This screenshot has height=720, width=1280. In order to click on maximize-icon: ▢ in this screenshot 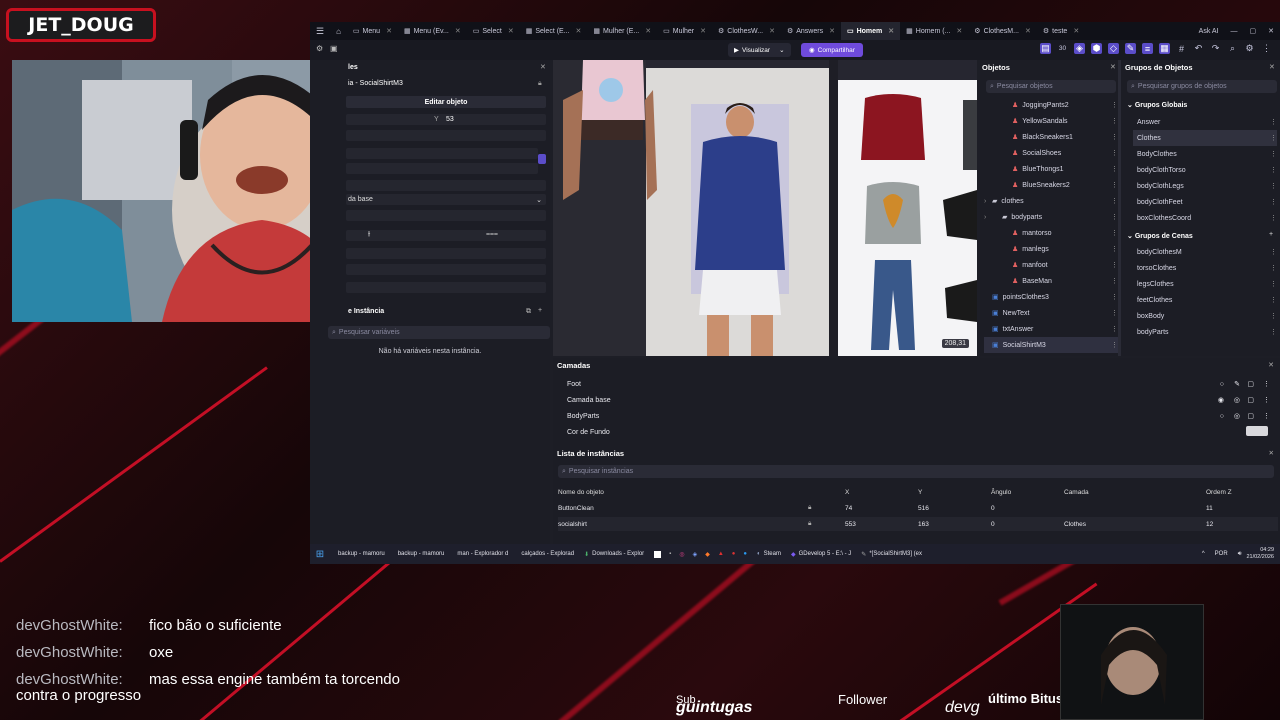, I will do `click(1253, 31)`.